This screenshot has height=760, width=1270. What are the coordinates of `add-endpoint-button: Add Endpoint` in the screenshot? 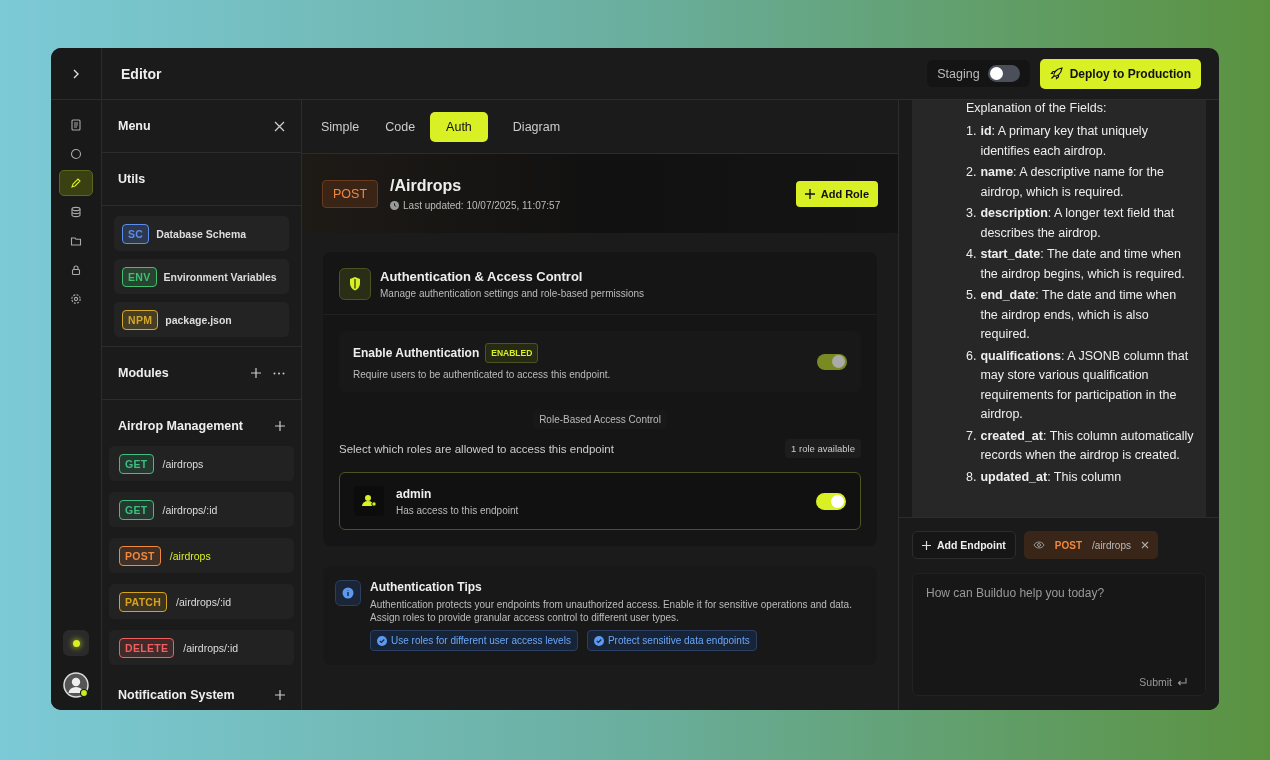 It's located at (964, 545).